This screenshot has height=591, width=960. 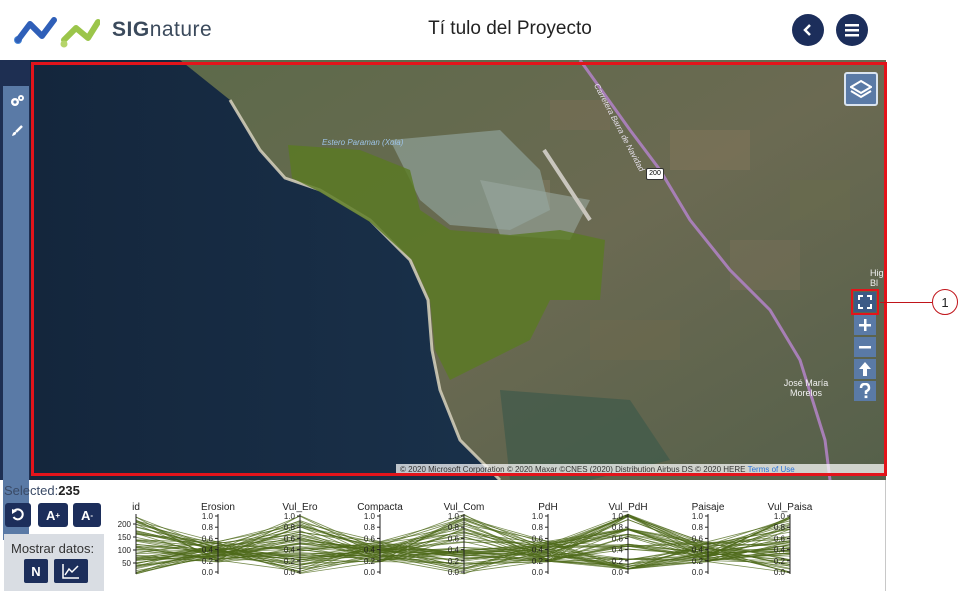 What do you see at coordinates (31, 490) in the screenshot?
I see `selected-label: Selected:` at bounding box center [31, 490].